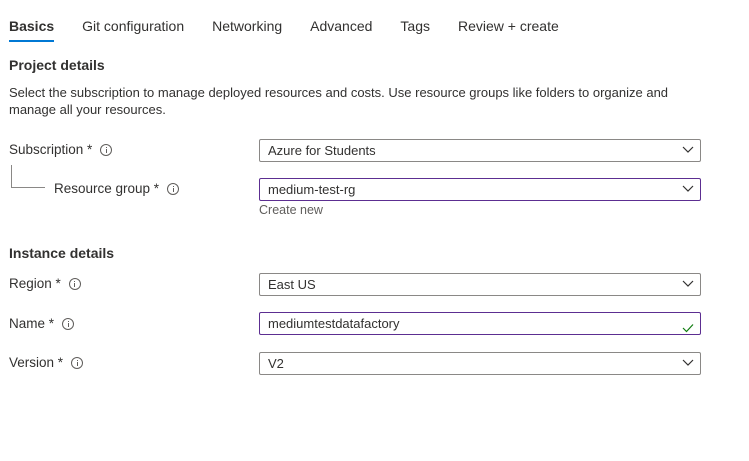  Describe the element at coordinates (480, 323) in the screenshot. I see `name-input: mediumtestdatafactory` at that location.